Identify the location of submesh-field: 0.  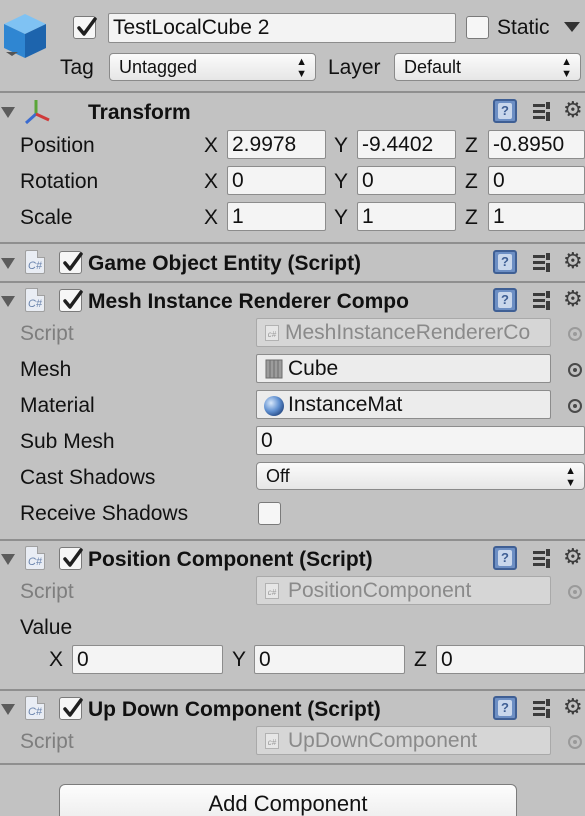
(420, 440).